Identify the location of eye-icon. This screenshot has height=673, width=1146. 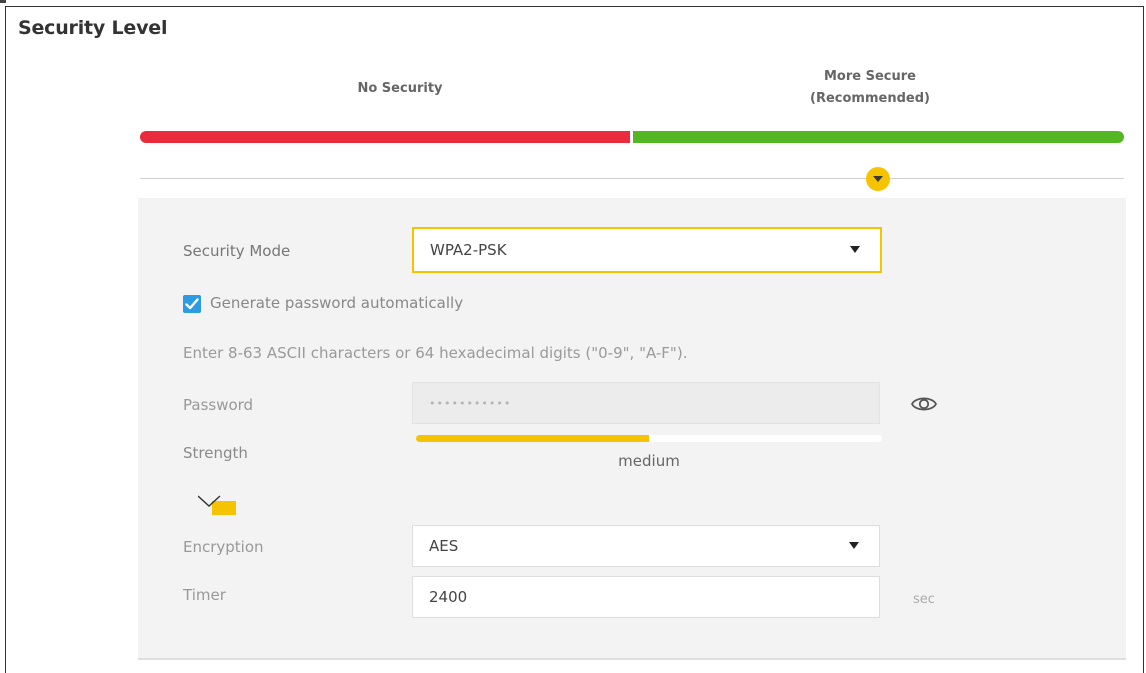
(924, 404).